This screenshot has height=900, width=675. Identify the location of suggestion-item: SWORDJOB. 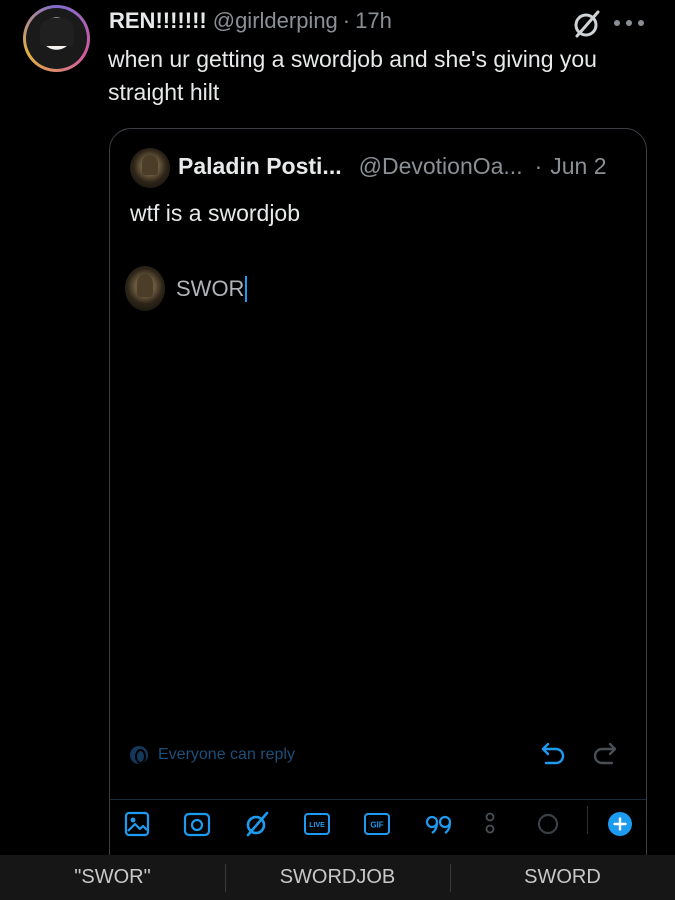
(337, 878).